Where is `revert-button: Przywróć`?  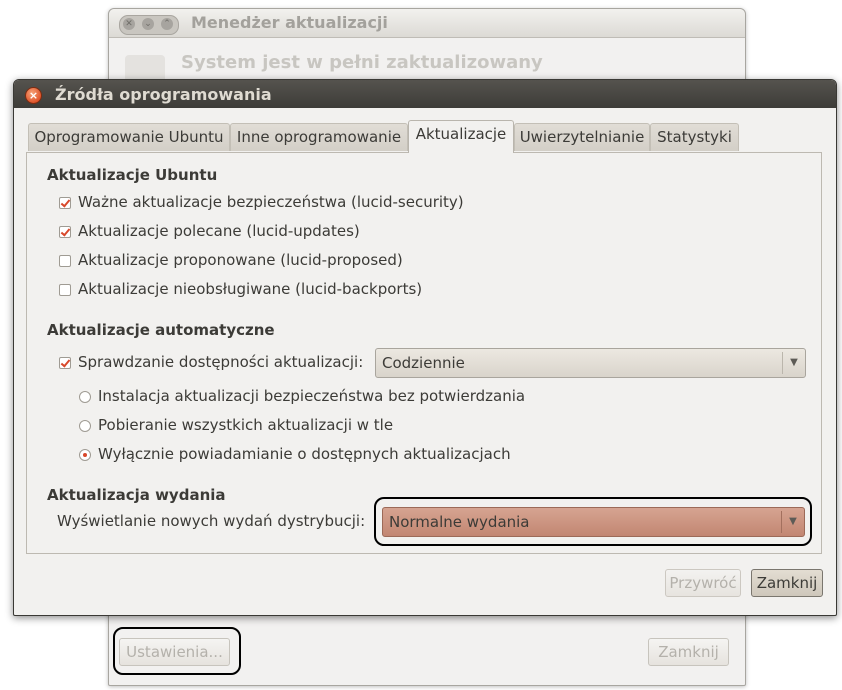 revert-button: Przywróć is located at coordinates (703, 583).